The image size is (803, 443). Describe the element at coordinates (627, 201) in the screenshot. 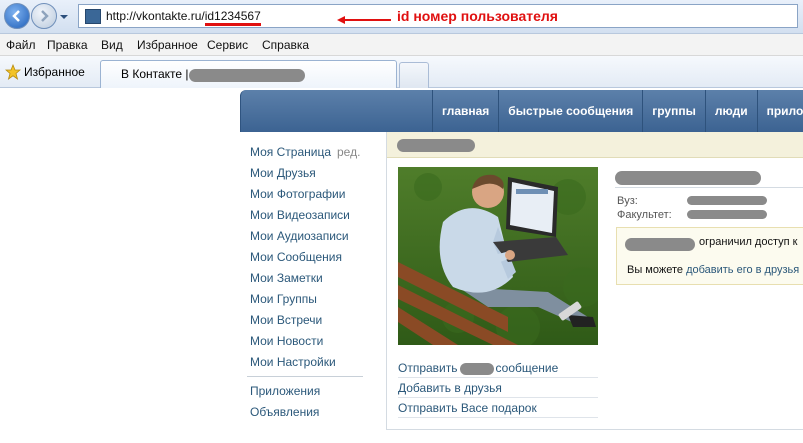

I see `university-label: Вуз:` at that location.